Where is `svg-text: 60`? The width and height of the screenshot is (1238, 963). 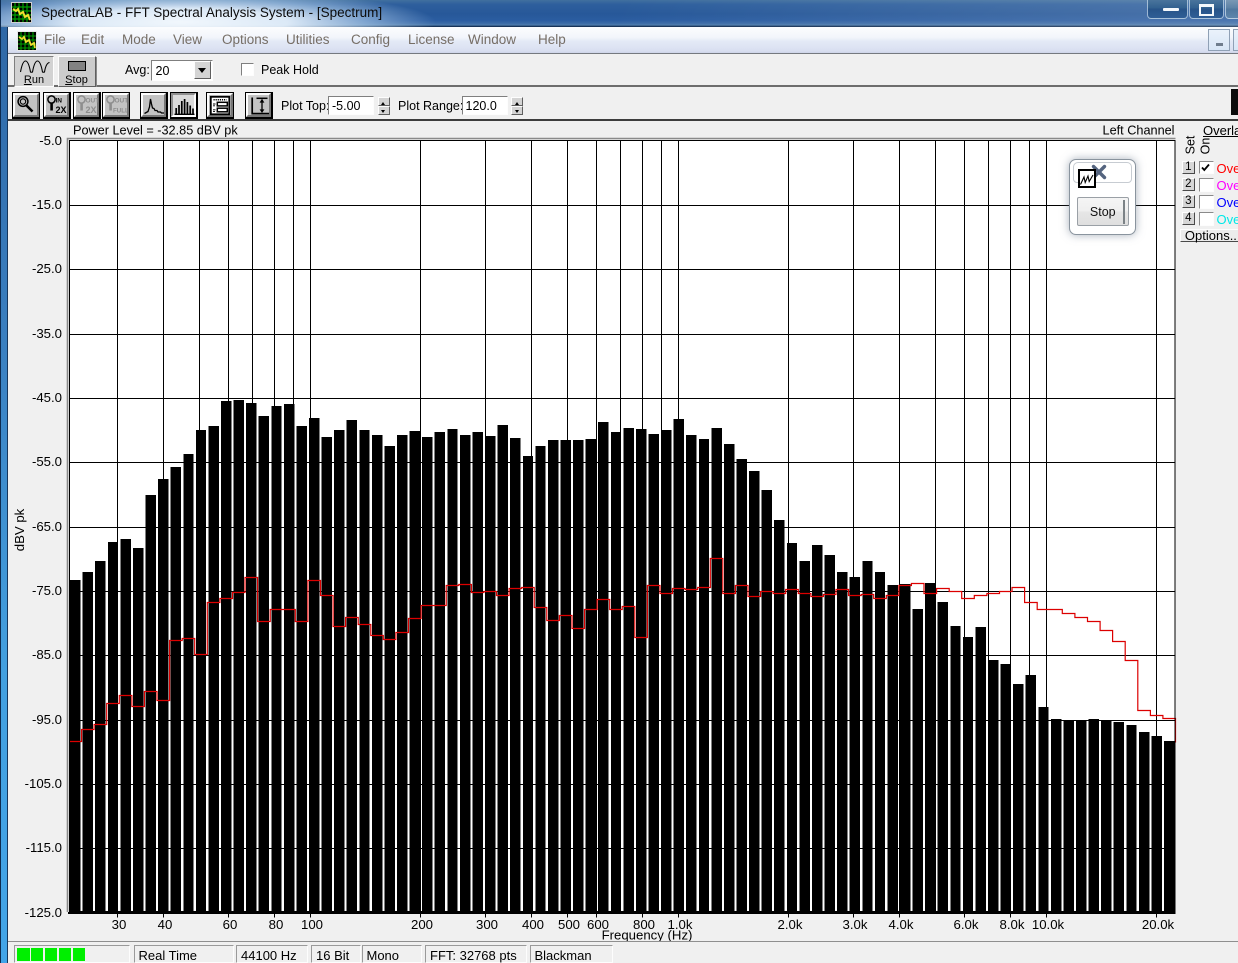 svg-text: 60 is located at coordinates (230, 924).